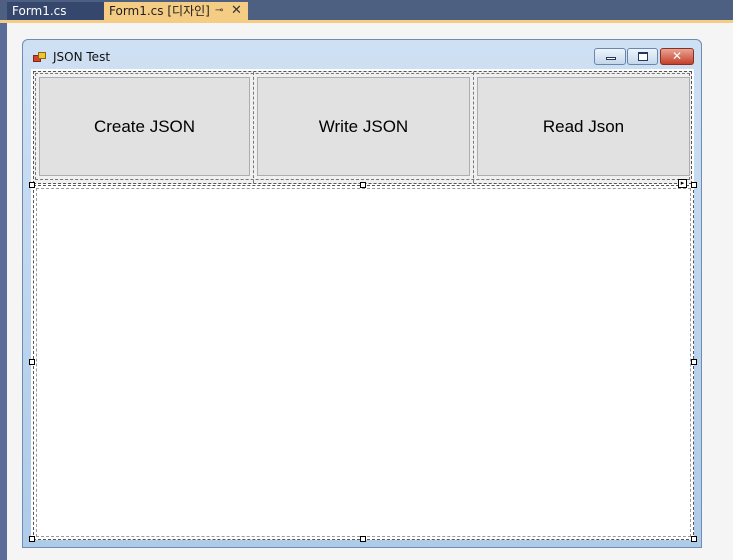  Describe the element at coordinates (219, 11) in the screenshot. I see `pin-icon: ⊸` at that location.